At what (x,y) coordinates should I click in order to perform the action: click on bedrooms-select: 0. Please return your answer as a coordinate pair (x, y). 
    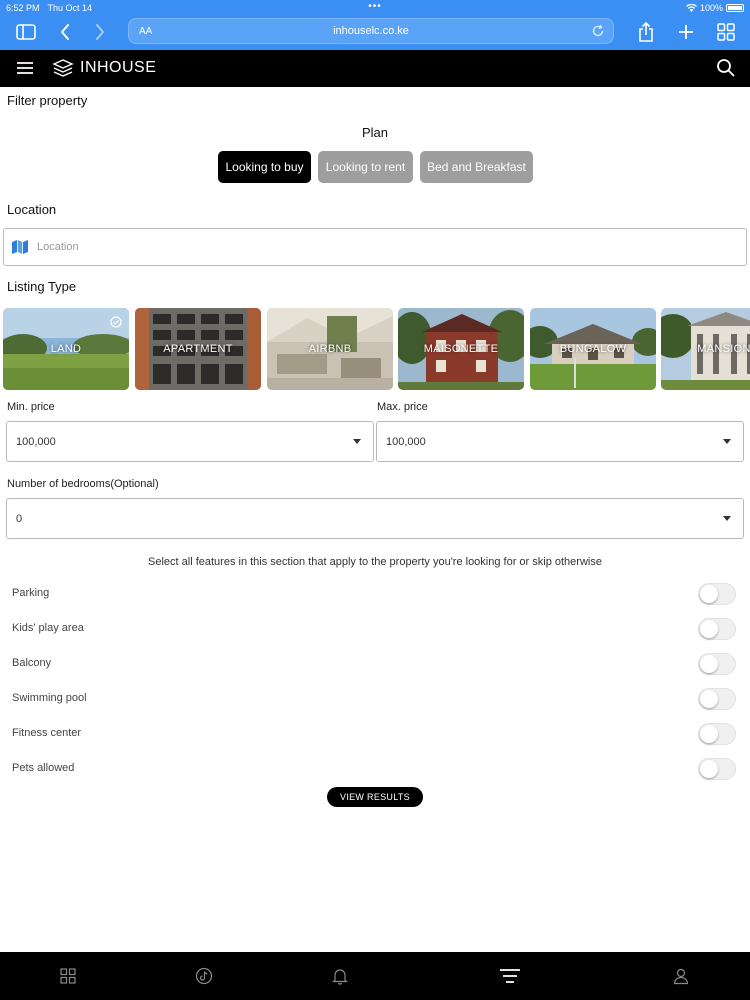
    Looking at the image, I should click on (375, 518).